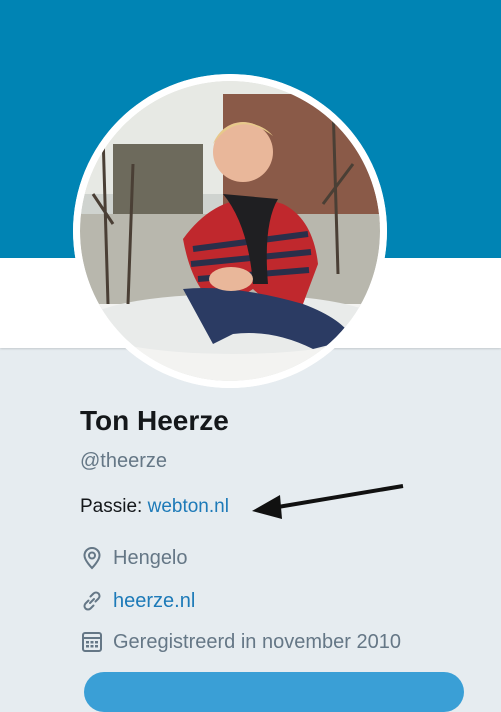  I want to click on link-icon, so click(92, 601).